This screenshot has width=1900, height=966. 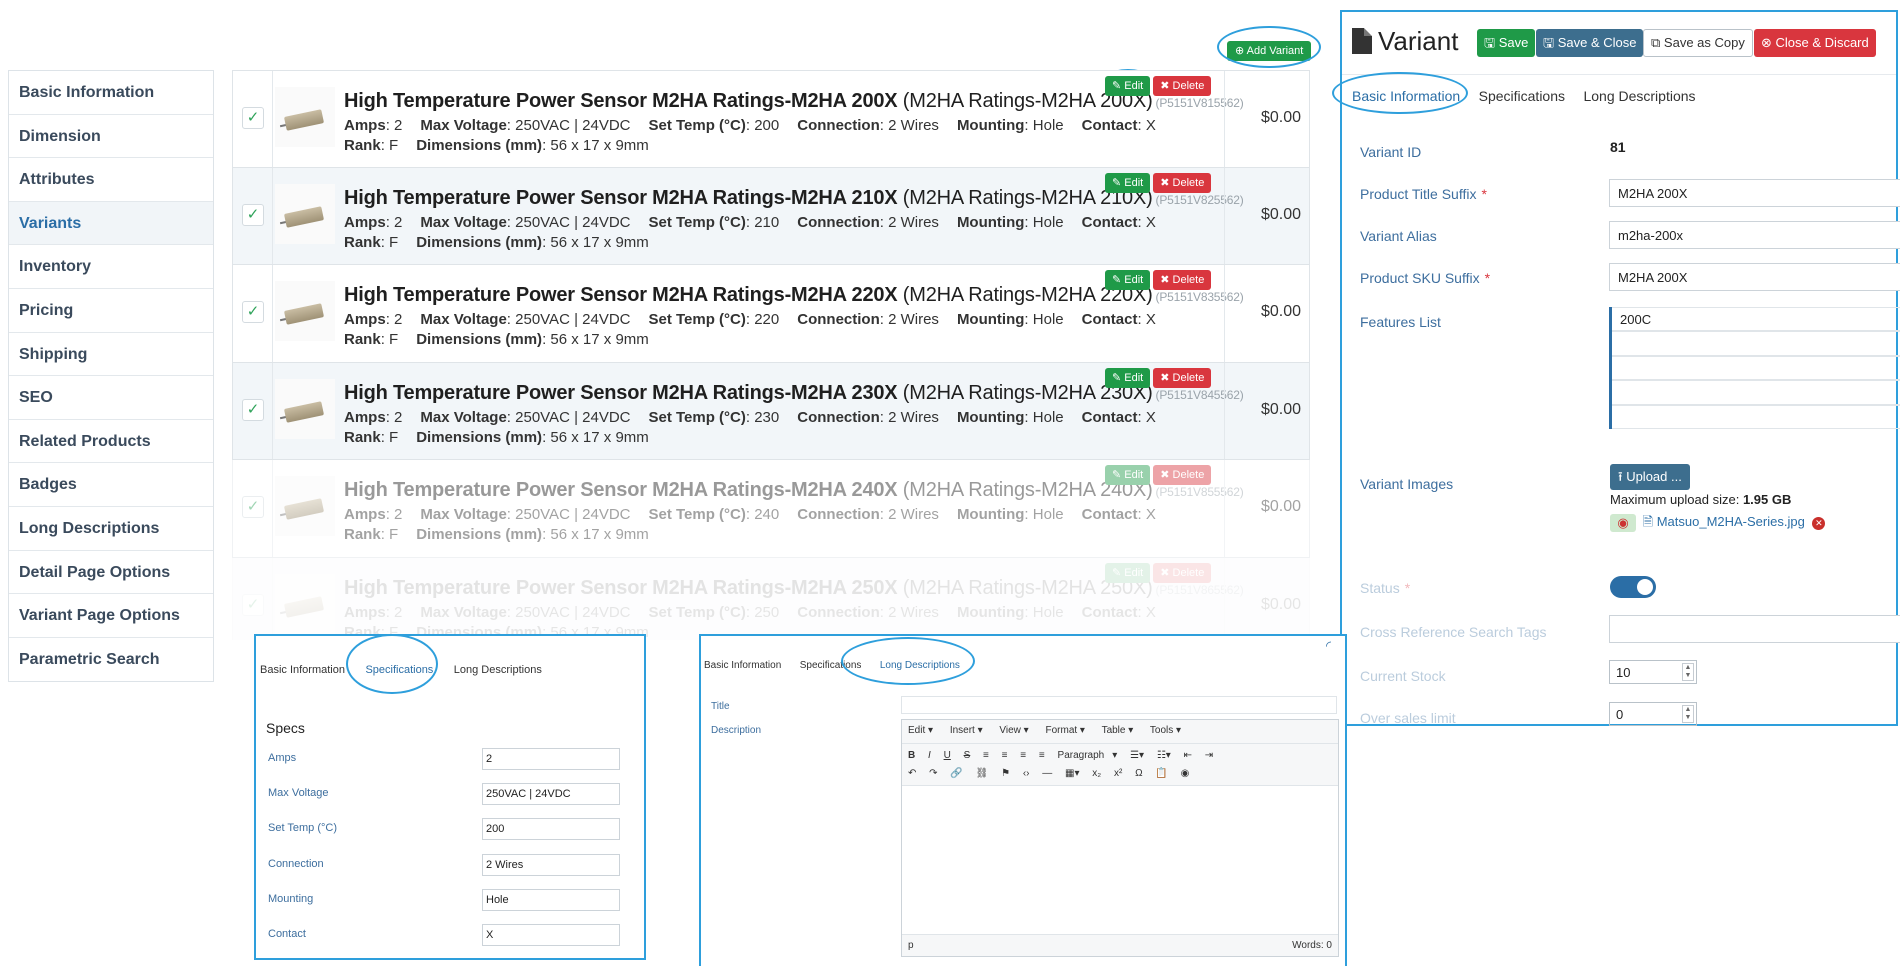 What do you see at coordinates (1815, 43) in the screenshot?
I see `close-discard-button: ⊗ Close & Discard` at bounding box center [1815, 43].